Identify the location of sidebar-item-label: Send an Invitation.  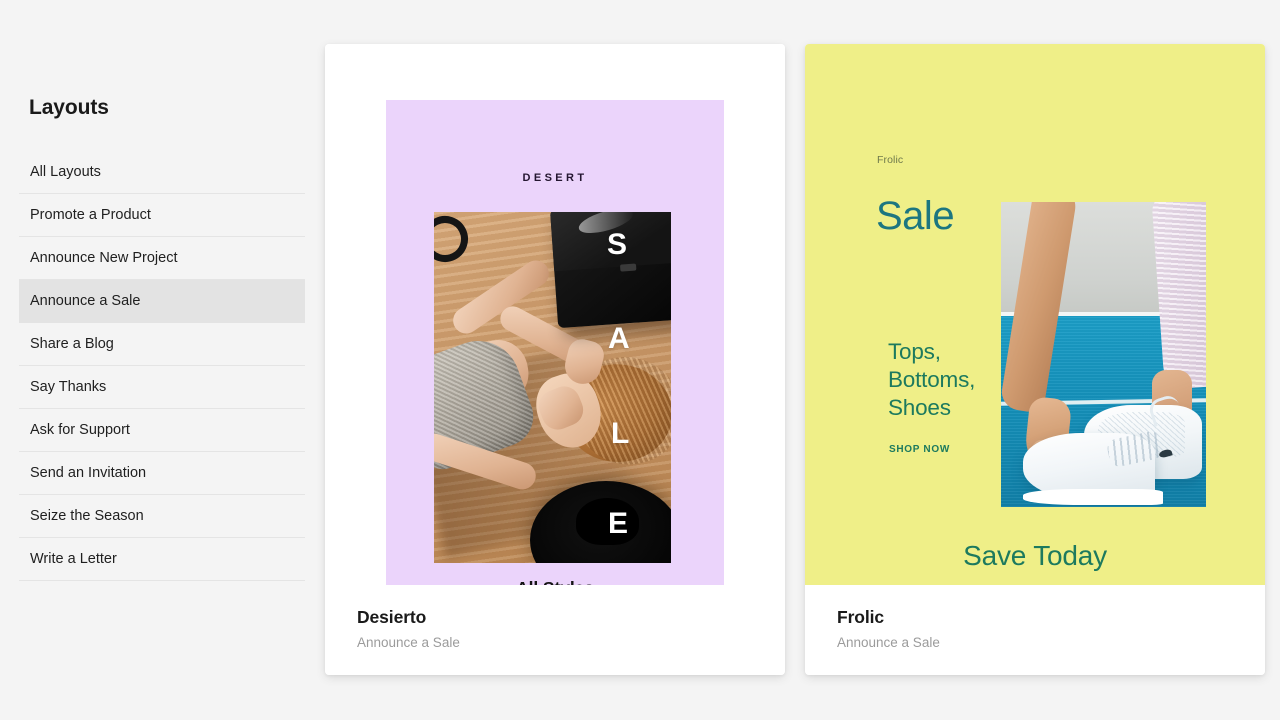
(88, 473).